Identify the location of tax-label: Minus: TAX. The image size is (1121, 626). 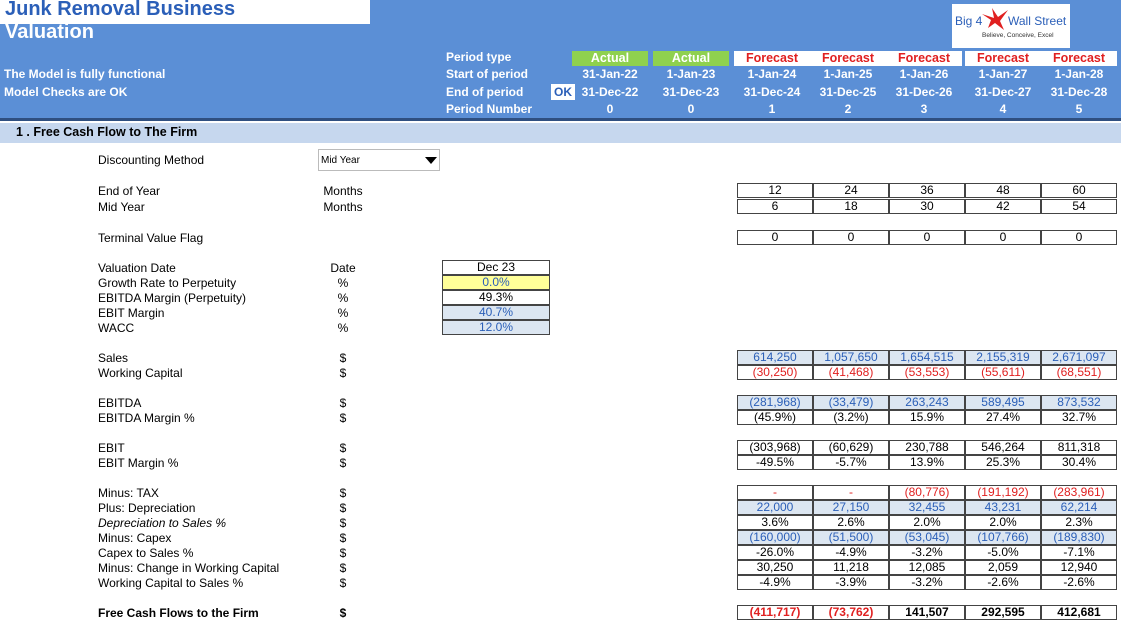
(128, 493).